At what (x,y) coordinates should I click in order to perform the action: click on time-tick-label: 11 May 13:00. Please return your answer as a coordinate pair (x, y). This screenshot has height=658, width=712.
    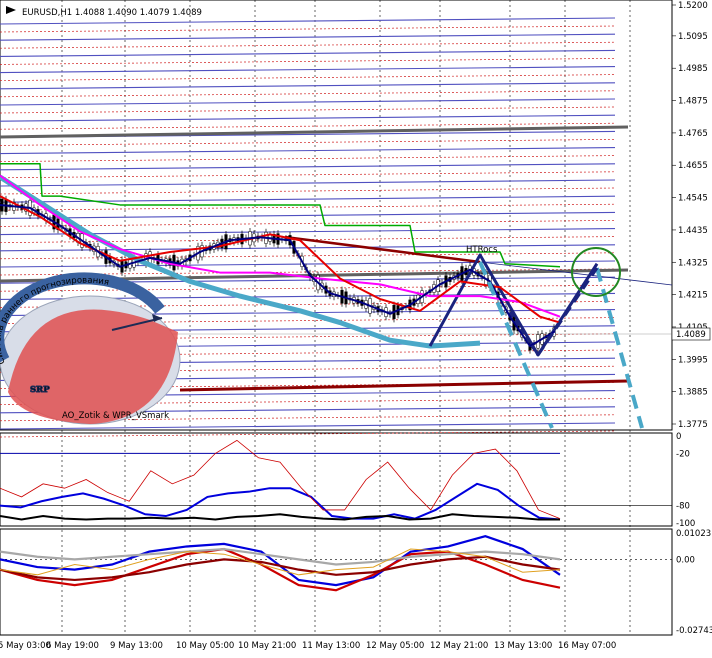
    Looking at the image, I should click on (331, 646).